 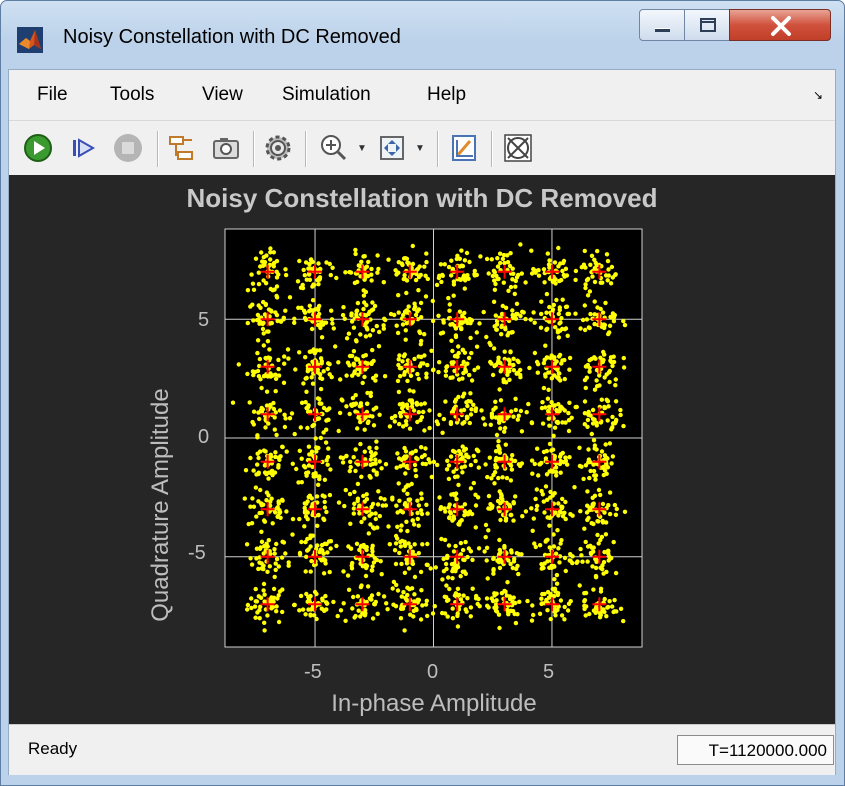 What do you see at coordinates (662, 25) in the screenshot?
I see `minimize-button` at bounding box center [662, 25].